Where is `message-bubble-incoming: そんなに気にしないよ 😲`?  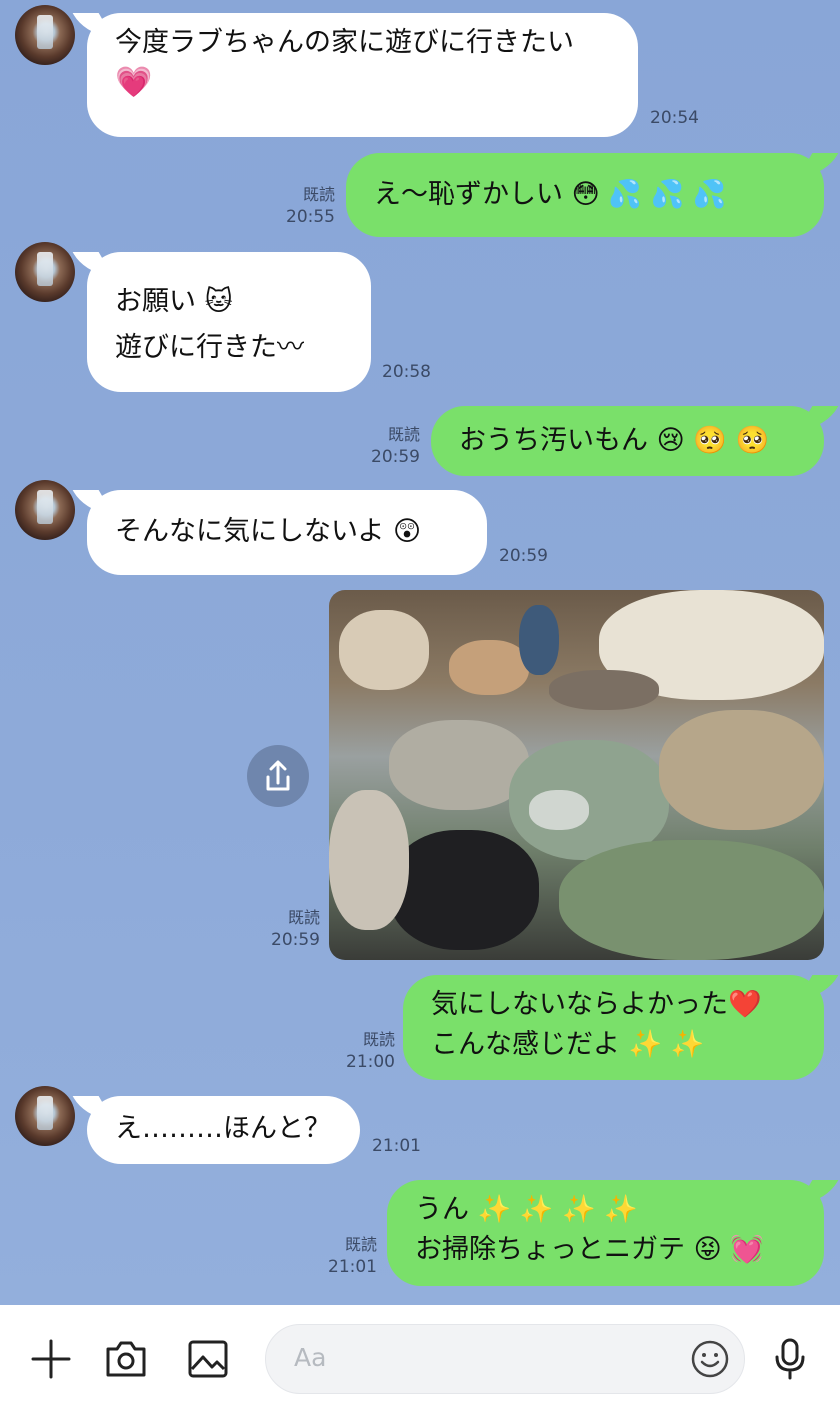 message-bubble-incoming: そんなに気にしないよ 😲 is located at coordinates (287, 532).